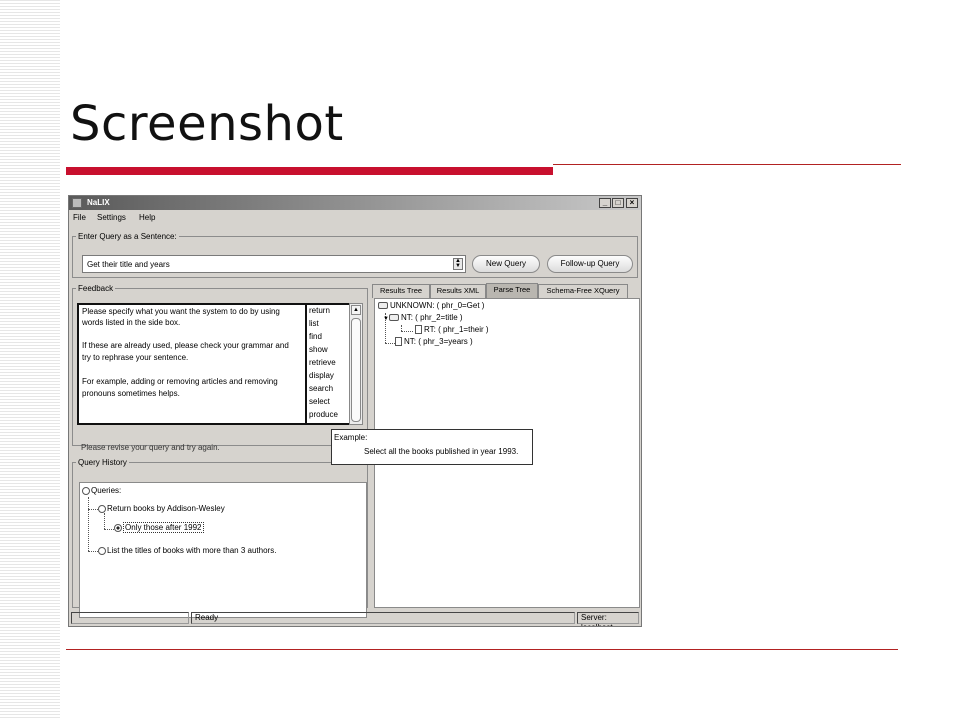 The image size is (960, 720). Describe the element at coordinates (583, 291) in the screenshot. I see `tab-schema-free-xquery: Schema-Free XQuery` at that location.